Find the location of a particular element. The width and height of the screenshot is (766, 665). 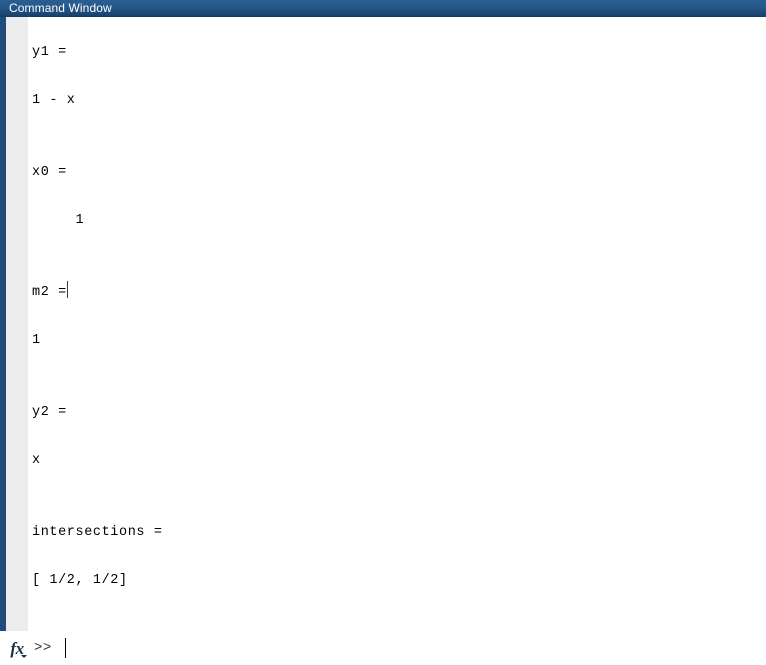

console-line: m2 = is located at coordinates (97, 293).